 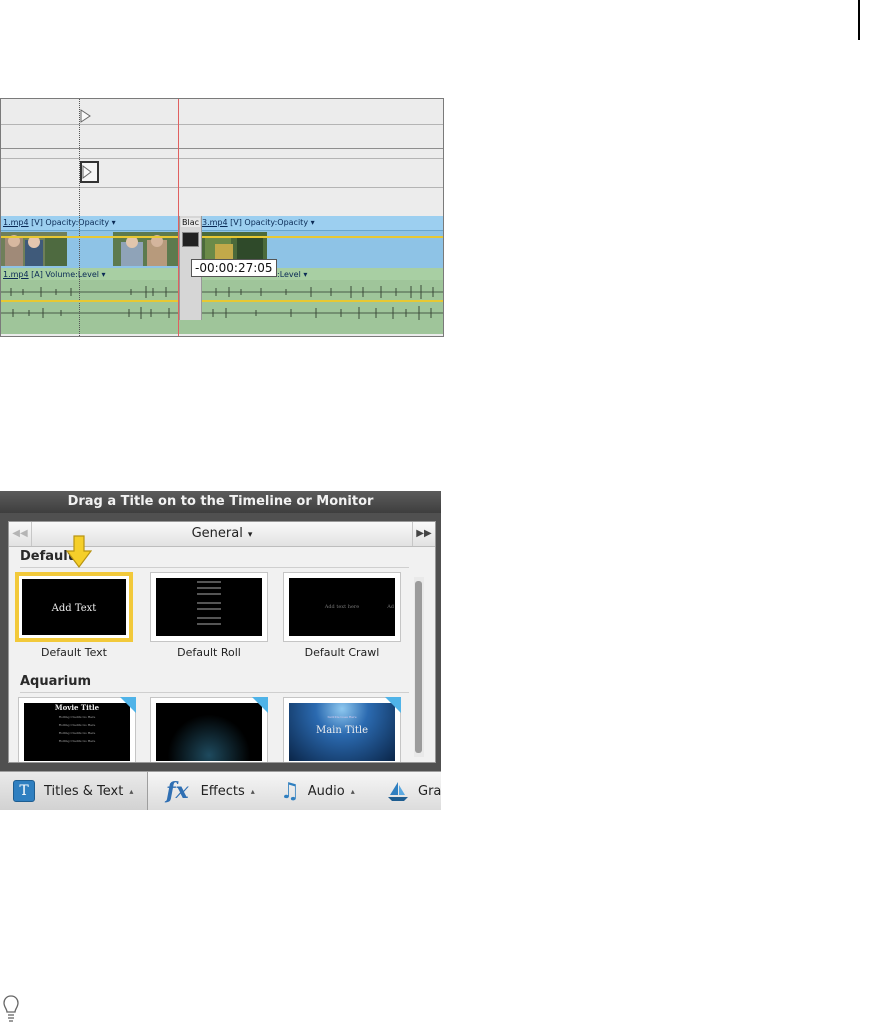 What do you see at coordinates (217, 533) in the screenshot?
I see `category-label: General` at bounding box center [217, 533].